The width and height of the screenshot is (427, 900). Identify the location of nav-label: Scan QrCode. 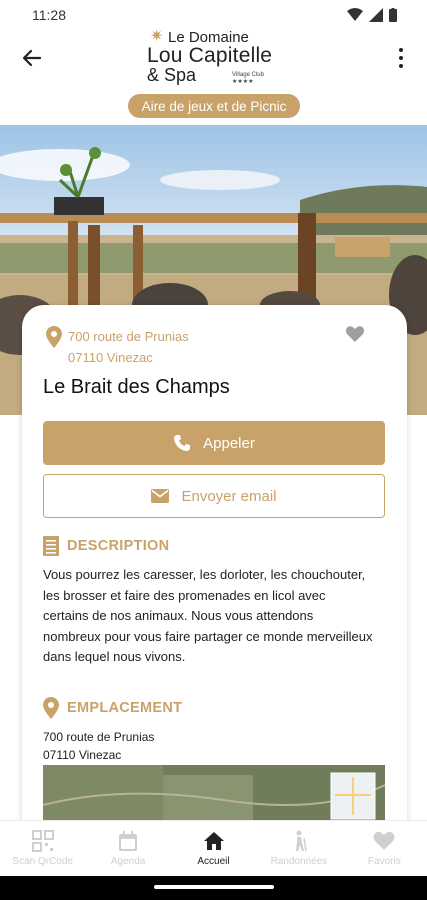
(42, 861).